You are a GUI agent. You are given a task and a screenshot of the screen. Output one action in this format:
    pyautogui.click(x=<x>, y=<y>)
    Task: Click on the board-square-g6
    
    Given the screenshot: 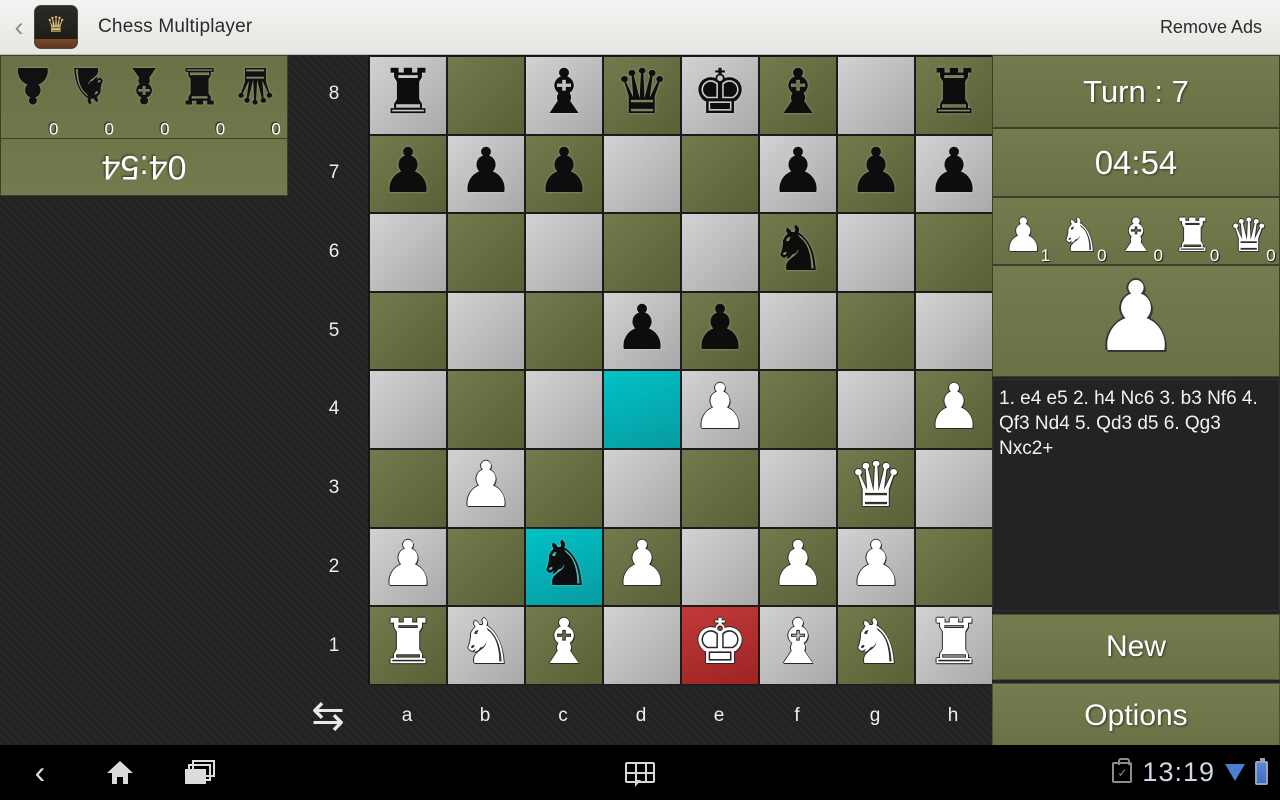 What is the action you would take?
    pyautogui.click(x=876, y=252)
    